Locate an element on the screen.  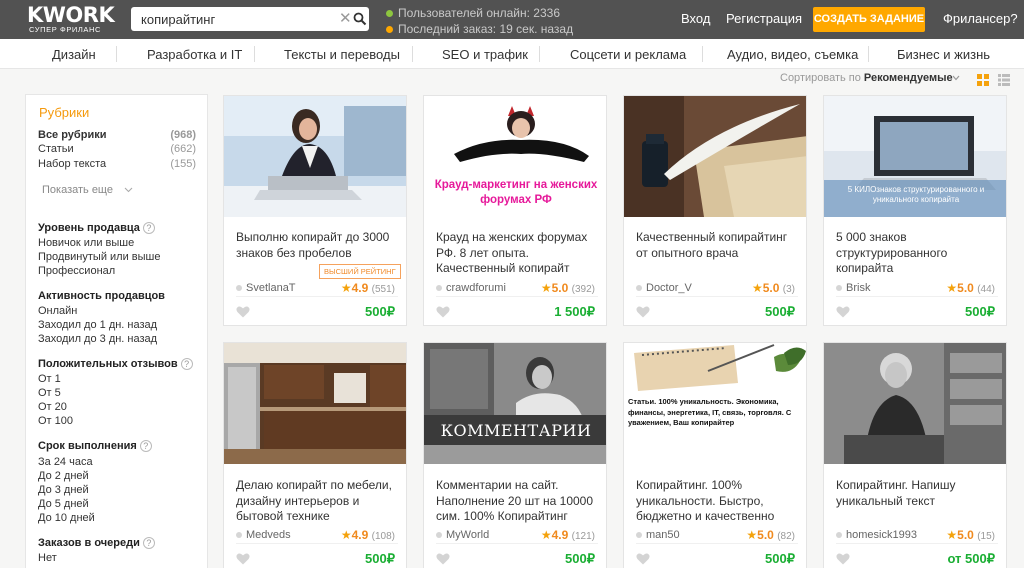
sort-value: Рекомендуемые is located at coordinates (908, 78).